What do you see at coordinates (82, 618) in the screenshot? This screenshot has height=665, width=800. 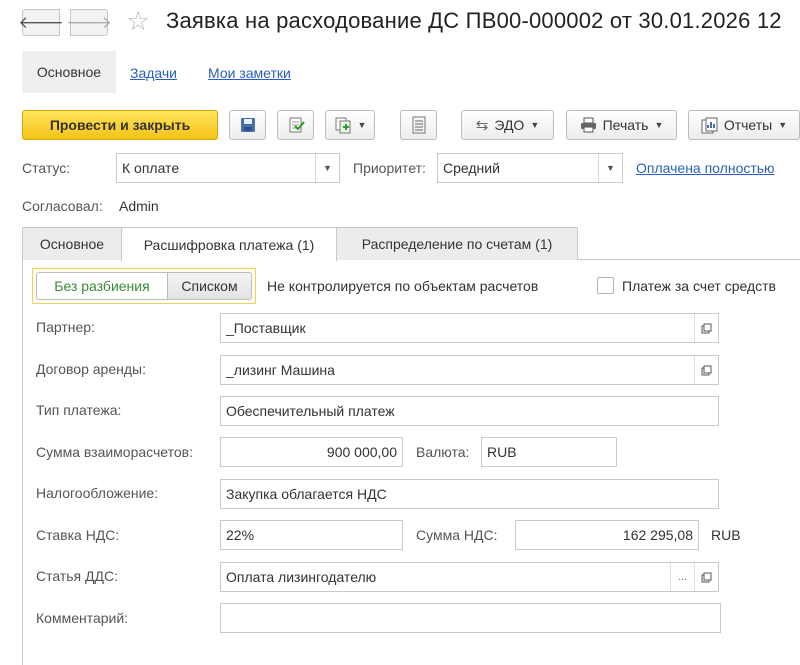 I see `comment-label: Комментарий:` at bounding box center [82, 618].